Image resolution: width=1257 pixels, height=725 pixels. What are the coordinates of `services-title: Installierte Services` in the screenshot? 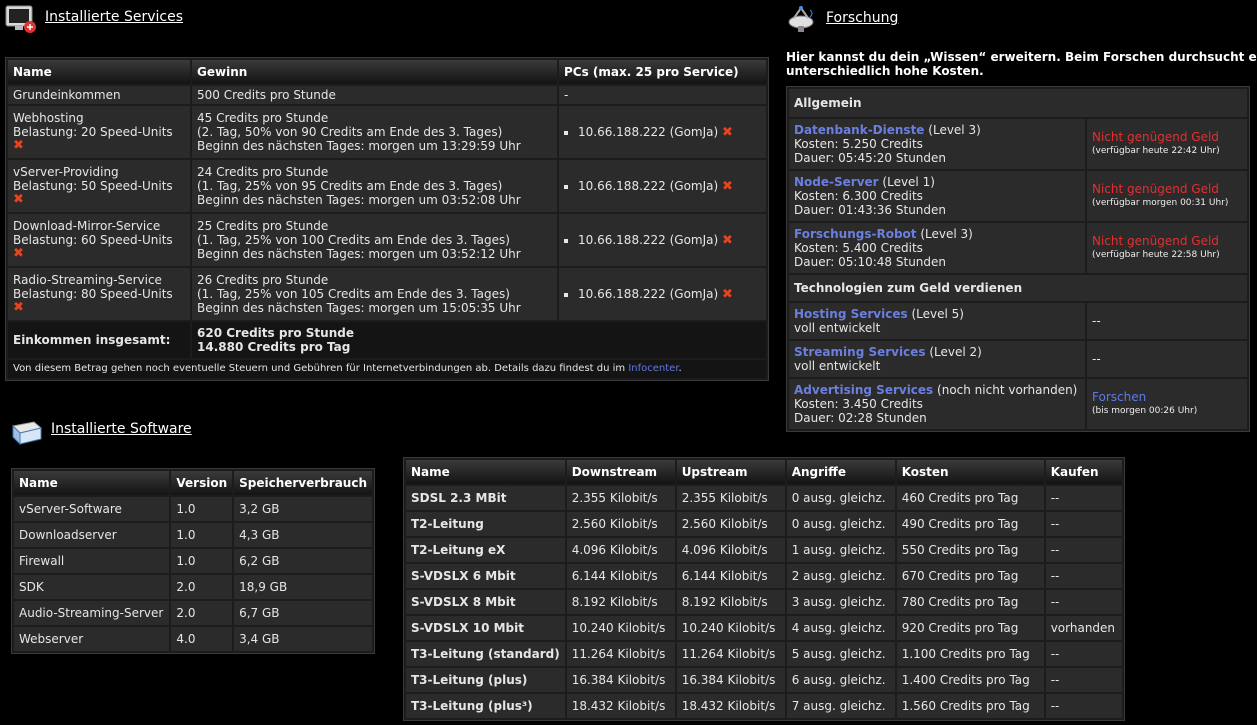 It's located at (114, 17).